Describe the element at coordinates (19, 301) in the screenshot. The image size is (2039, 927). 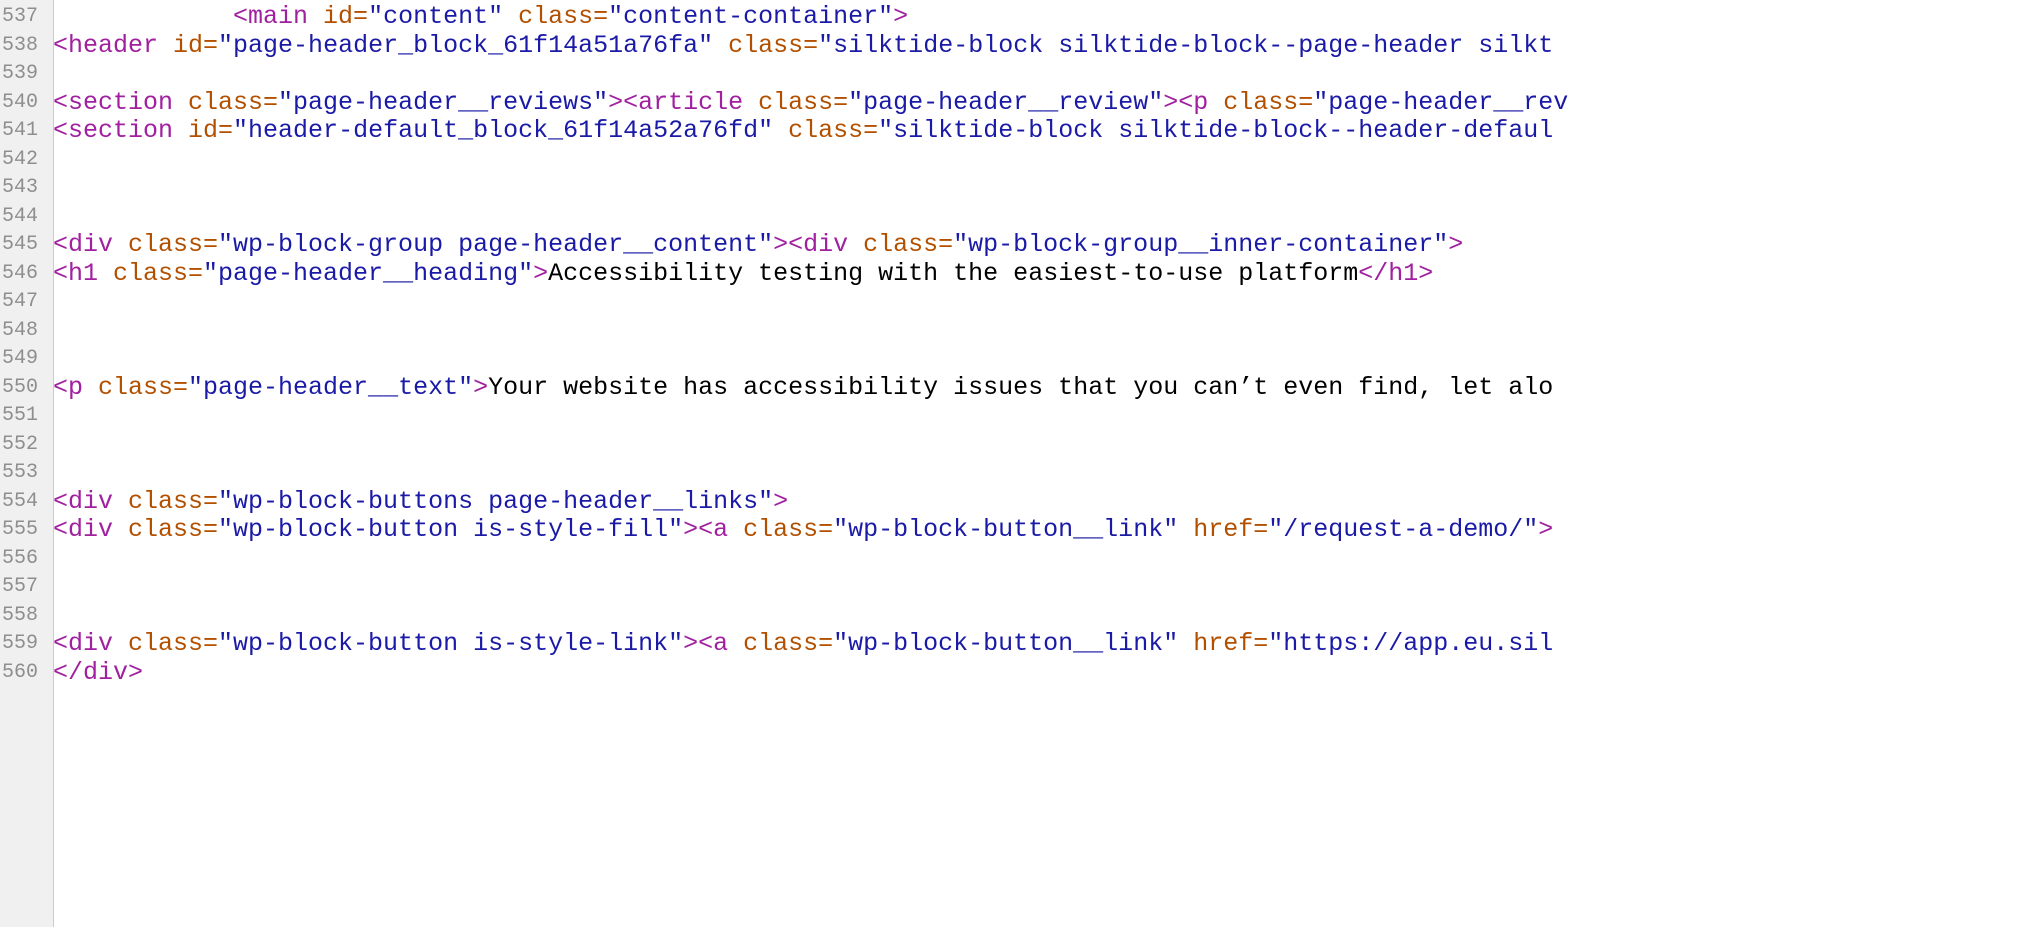
I see `line-number: 547` at that location.